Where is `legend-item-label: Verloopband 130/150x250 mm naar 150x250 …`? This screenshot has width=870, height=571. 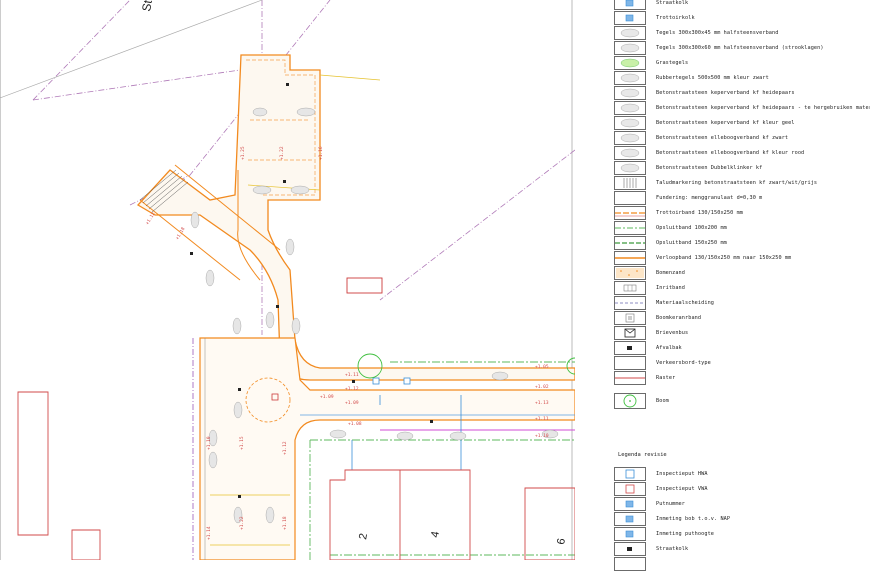
legend-item-label: Verloopband 130/150x250 mm naar 150x250 … is located at coordinates (724, 258).